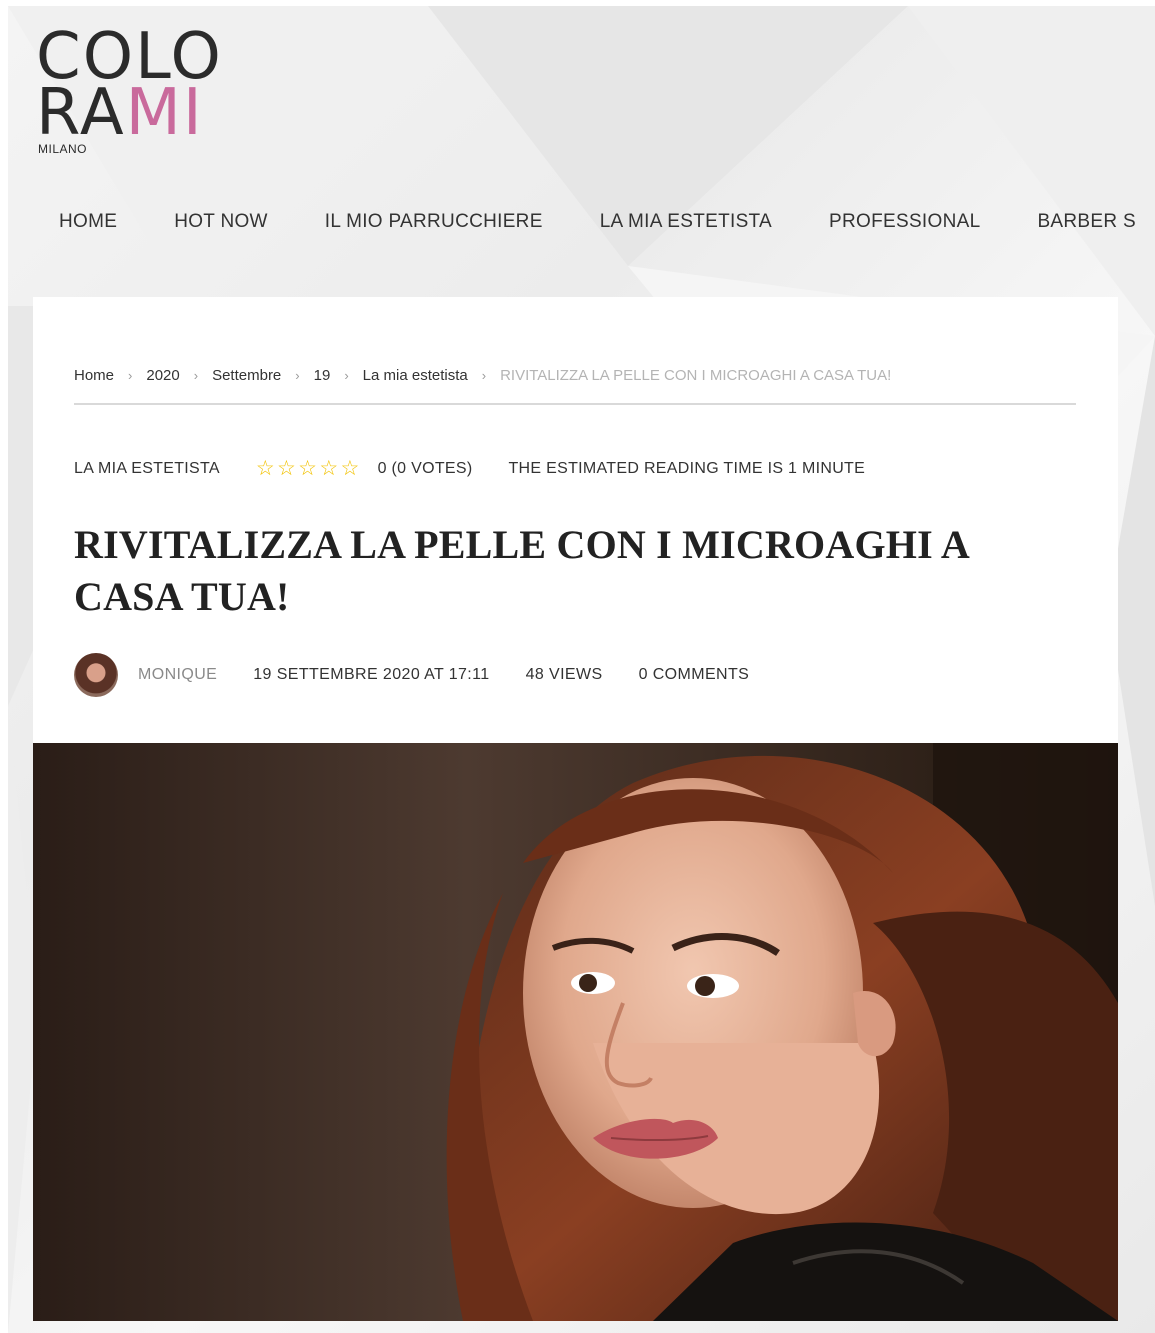 The width and height of the screenshot is (1155, 1333). What do you see at coordinates (1086, 222) in the screenshot?
I see `nav-item-barber-shop: BARBER S` at bounding box center [1086, 222].